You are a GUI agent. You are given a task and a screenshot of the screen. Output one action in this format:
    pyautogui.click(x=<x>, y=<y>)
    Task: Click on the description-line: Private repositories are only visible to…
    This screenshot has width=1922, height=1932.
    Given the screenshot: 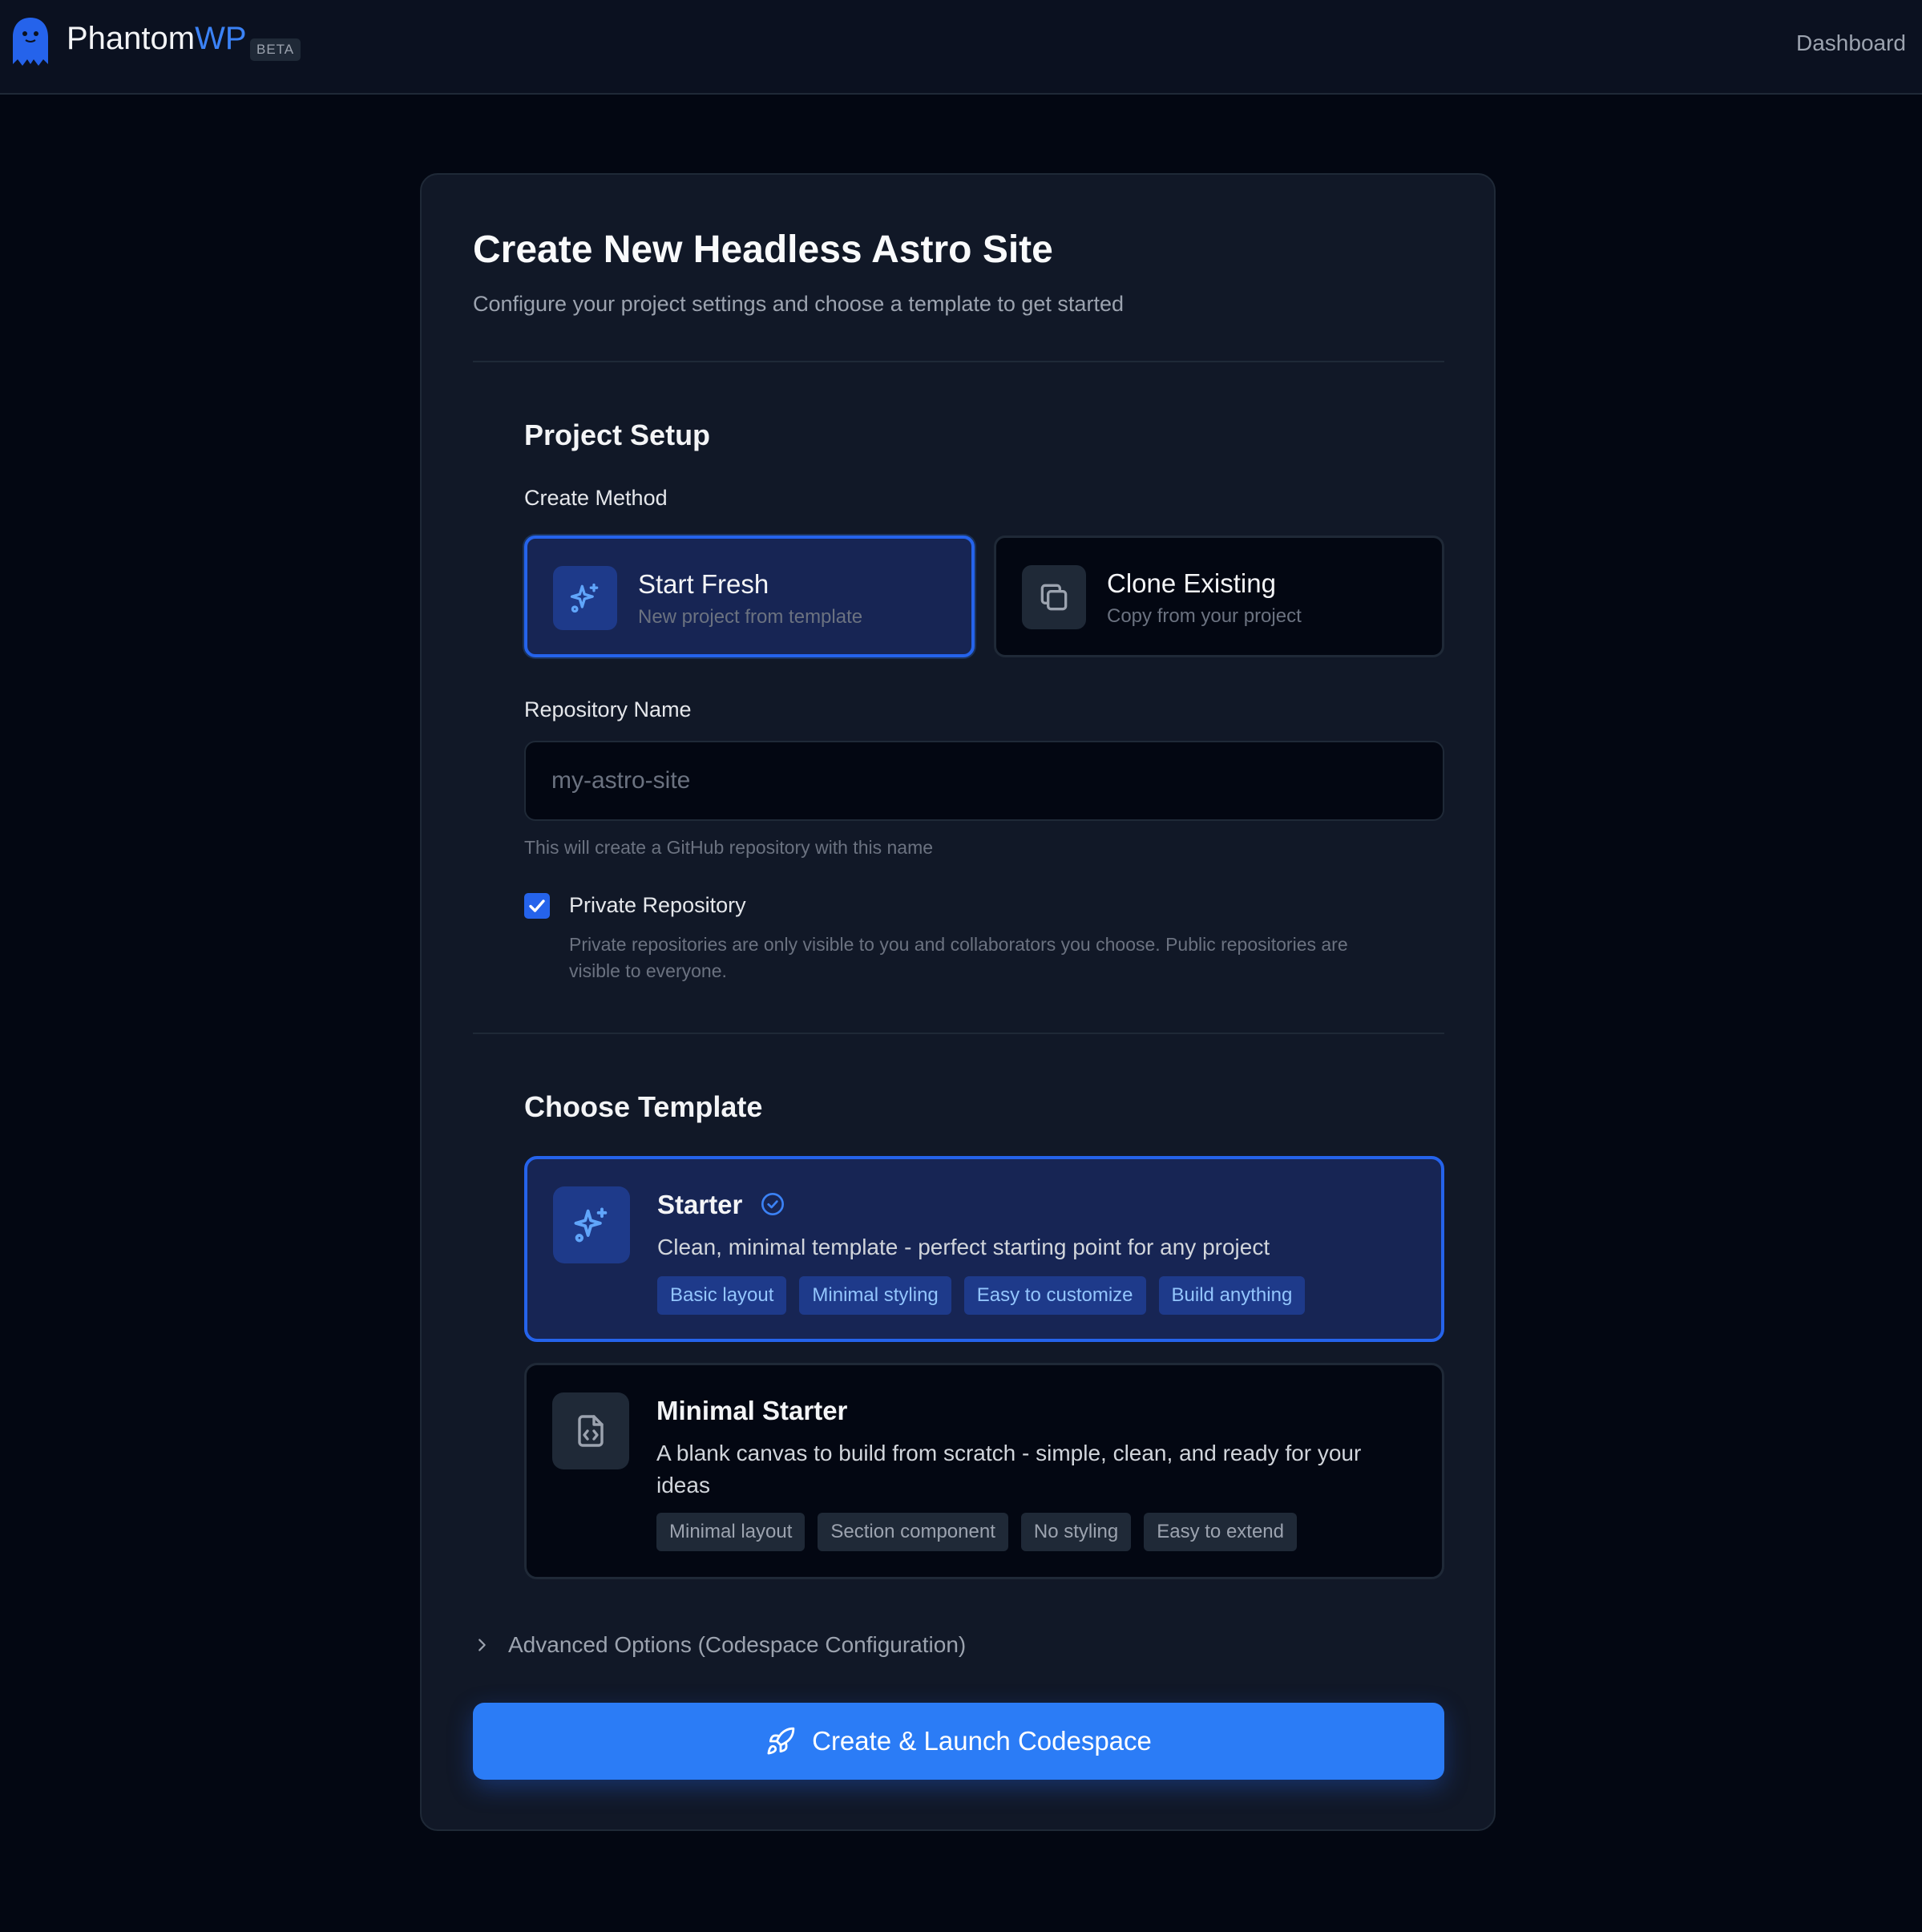 What is the action you would take?
    pyautogui.click(x=958, y=944)
    